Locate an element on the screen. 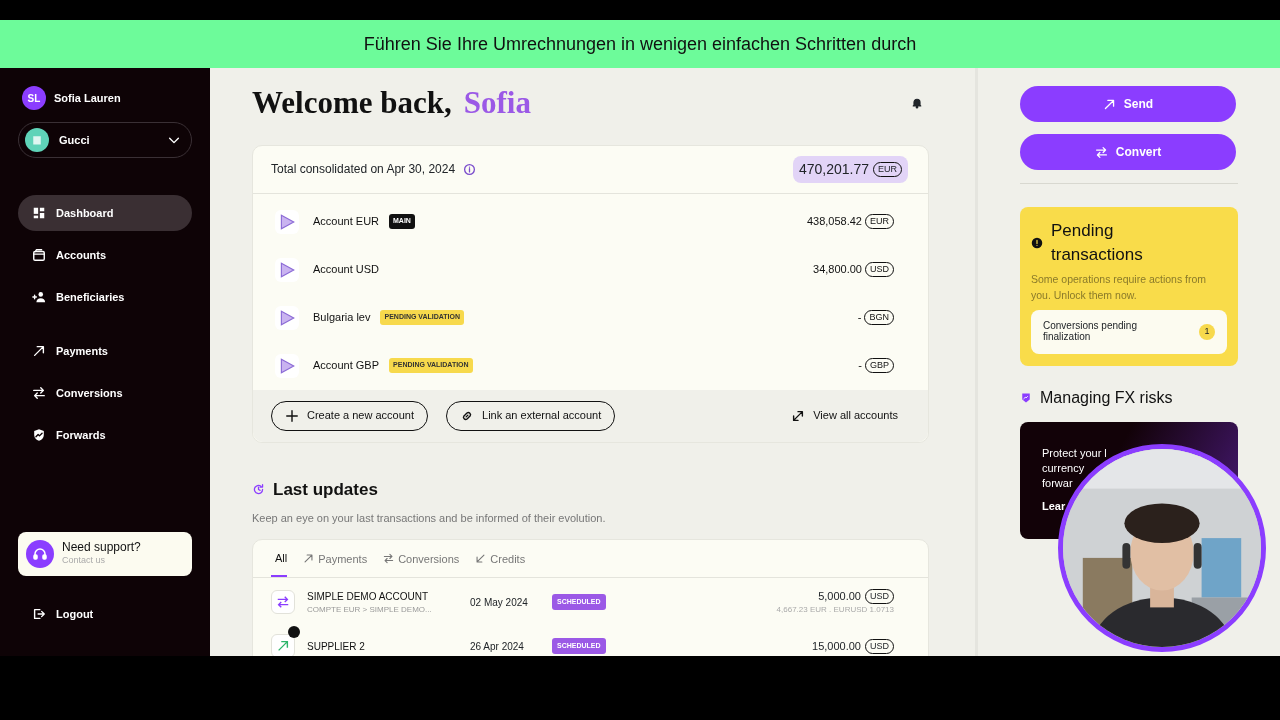 This screenshot has width=1280, height=720. fx-card-text: Protect your l is located at coordinates (1075, 453).